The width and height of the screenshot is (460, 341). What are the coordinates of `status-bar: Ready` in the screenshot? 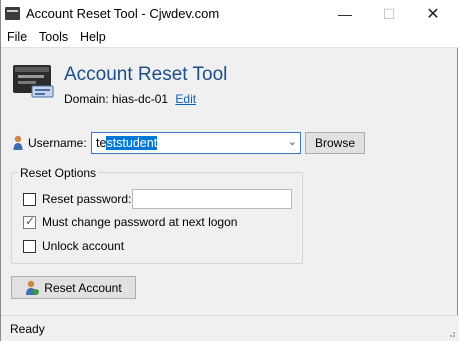 It's located at (230, 328).